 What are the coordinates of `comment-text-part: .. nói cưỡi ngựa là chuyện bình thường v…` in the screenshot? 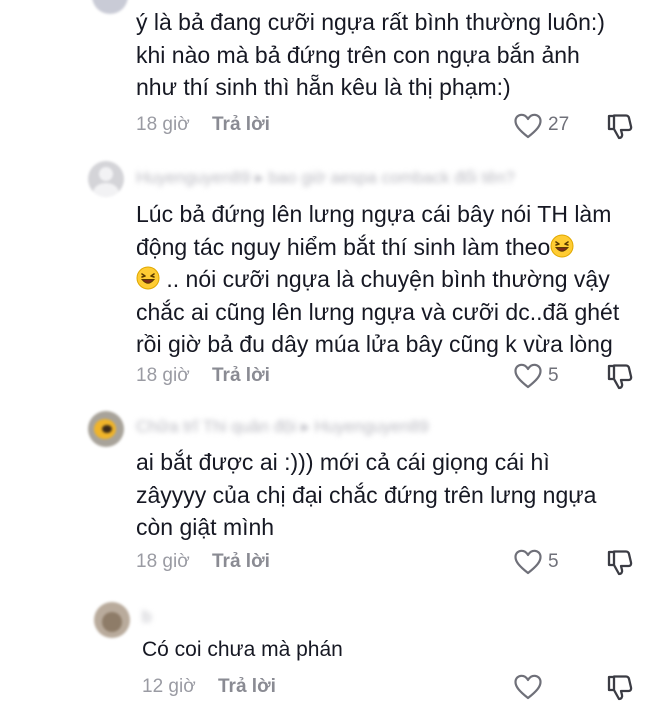 It's located at (378, 311).